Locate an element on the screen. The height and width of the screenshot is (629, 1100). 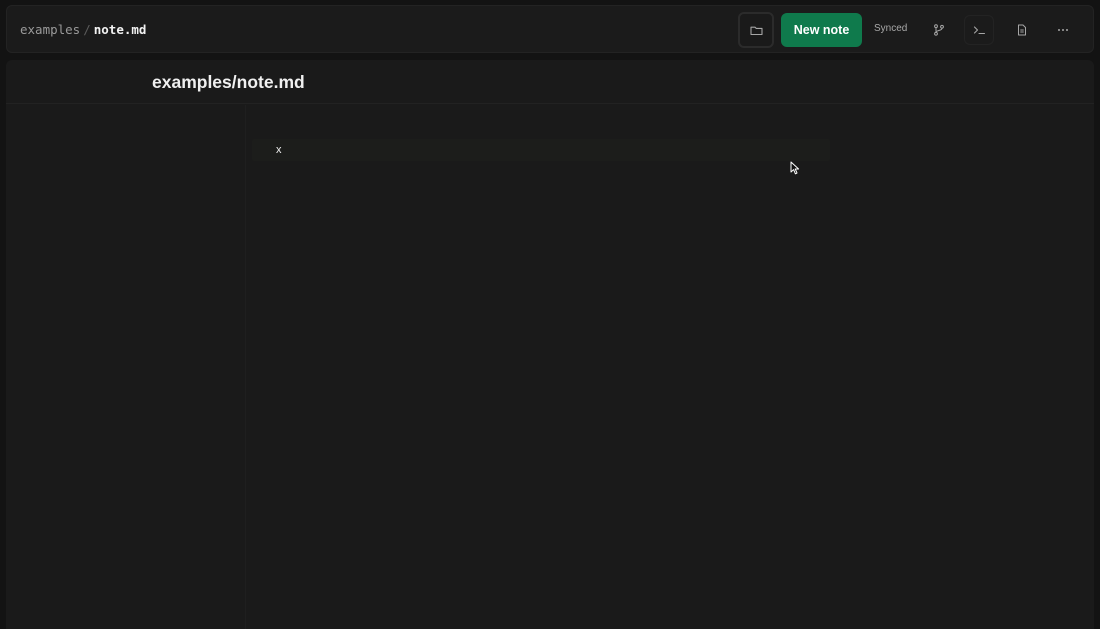
file-header: examples/note.md is located at coordinates (550, 82).